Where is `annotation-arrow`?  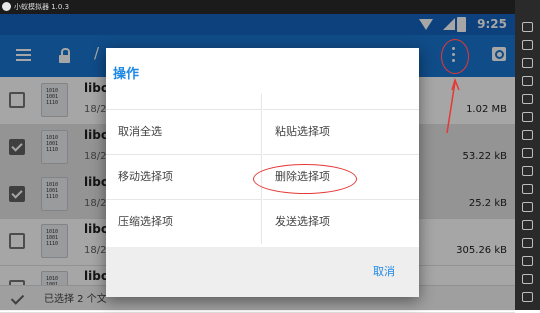
annotation-arrow is located at coordinates (453, 105).